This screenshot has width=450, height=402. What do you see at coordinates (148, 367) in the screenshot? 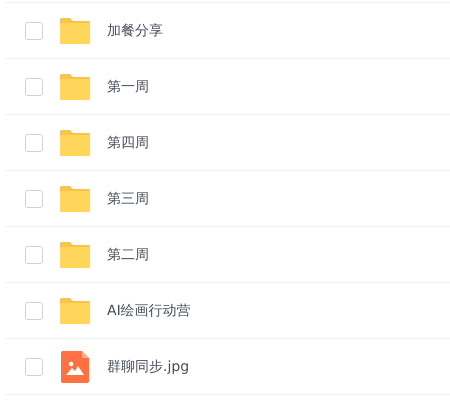
I see `file-name: 群聊同步.jpg` at bounding box center [148, 367].